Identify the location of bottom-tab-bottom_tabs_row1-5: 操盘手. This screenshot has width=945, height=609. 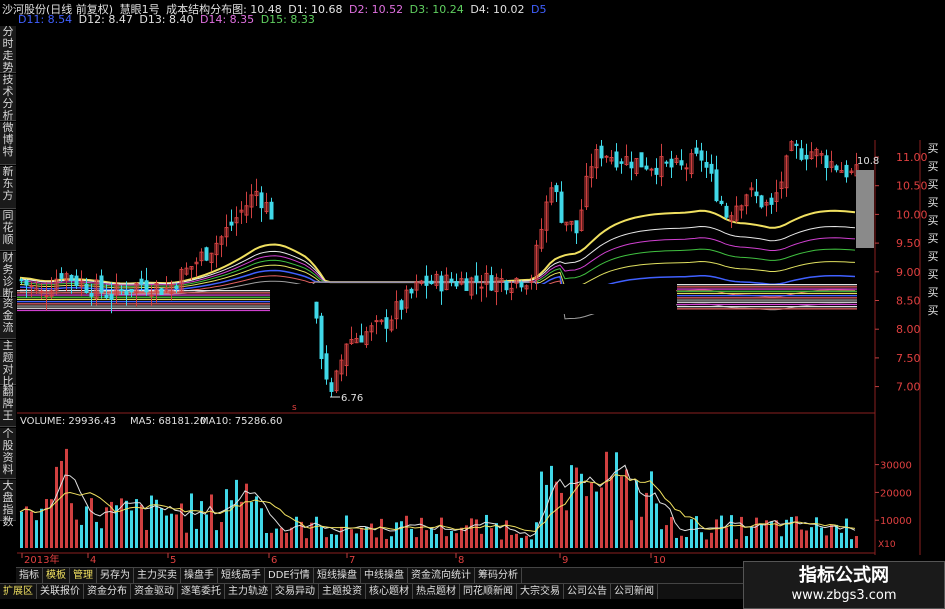
(199, 575).